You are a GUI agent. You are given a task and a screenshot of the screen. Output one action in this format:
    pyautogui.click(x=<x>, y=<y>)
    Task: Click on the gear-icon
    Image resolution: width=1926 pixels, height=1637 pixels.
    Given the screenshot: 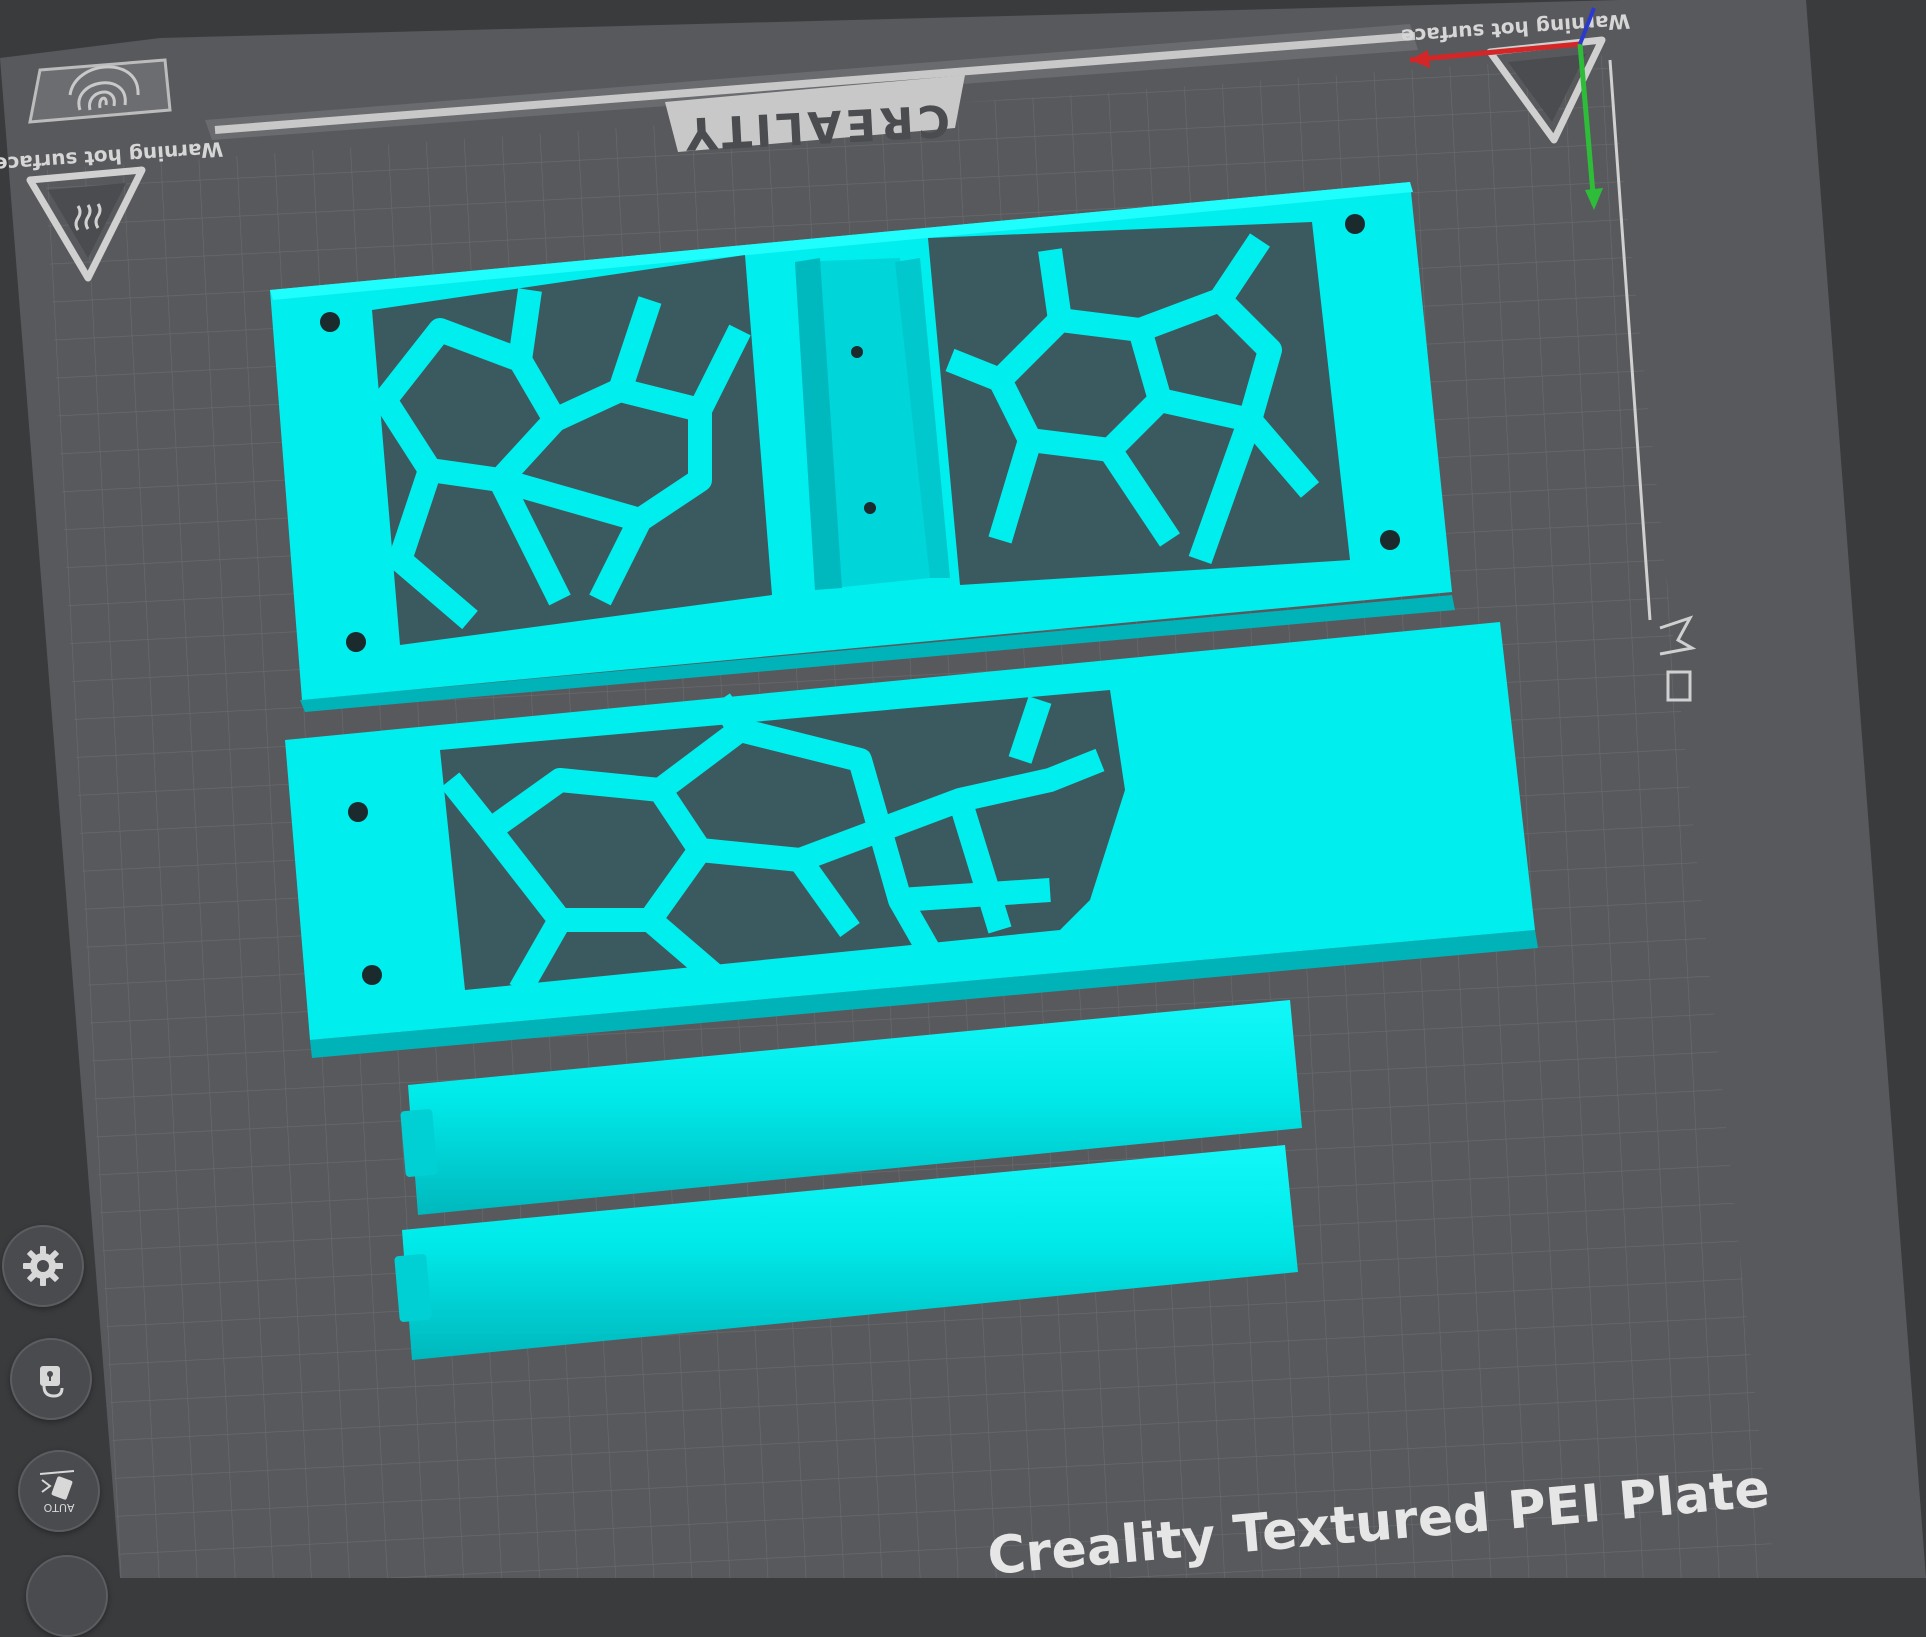 What is the action you would take?
    pyautogui.click(x=43, y=1266)
    